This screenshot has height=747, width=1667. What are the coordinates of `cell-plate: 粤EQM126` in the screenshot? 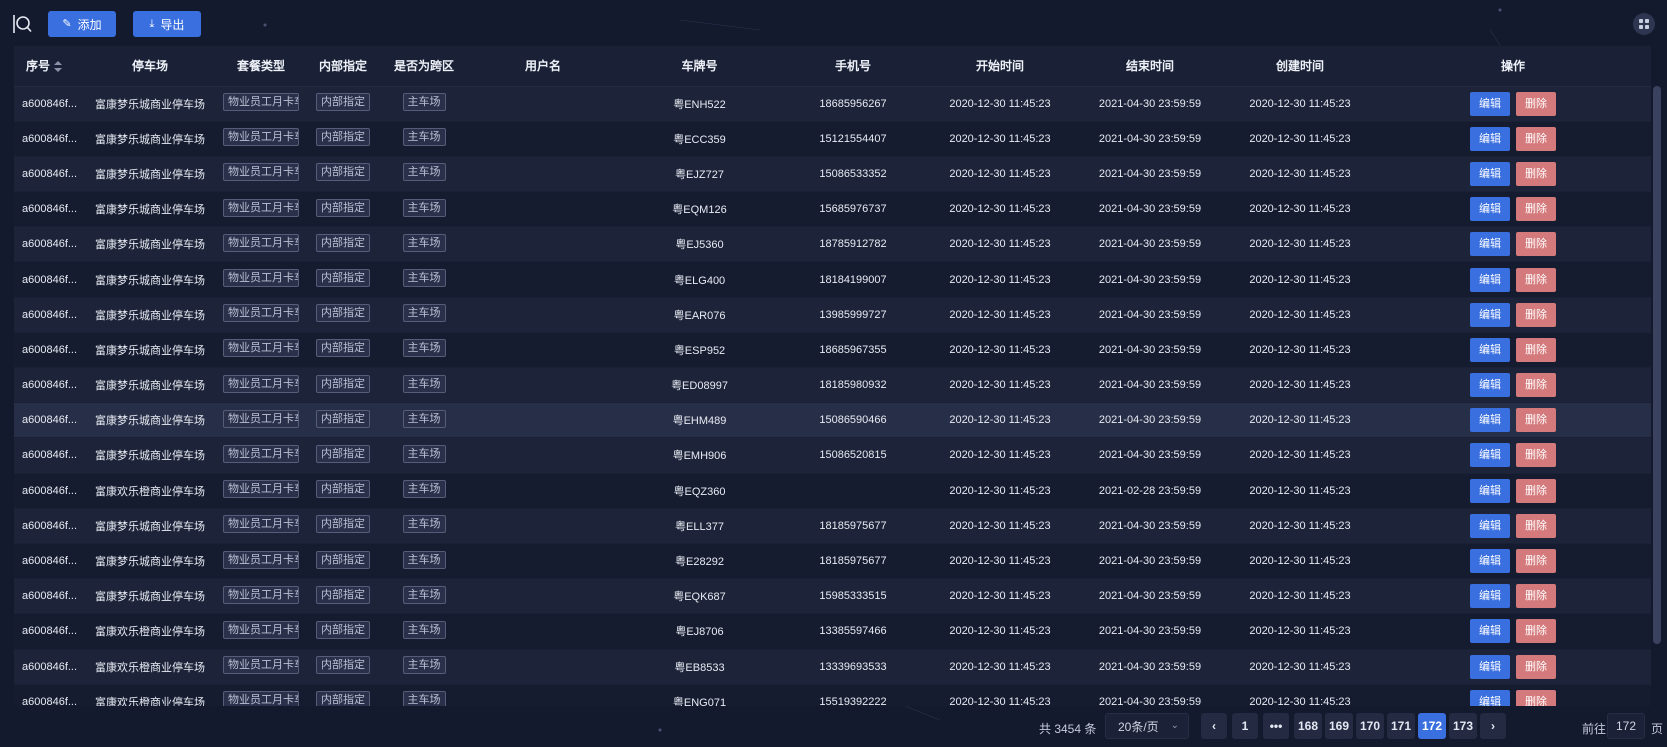 It's located at (699, 209).